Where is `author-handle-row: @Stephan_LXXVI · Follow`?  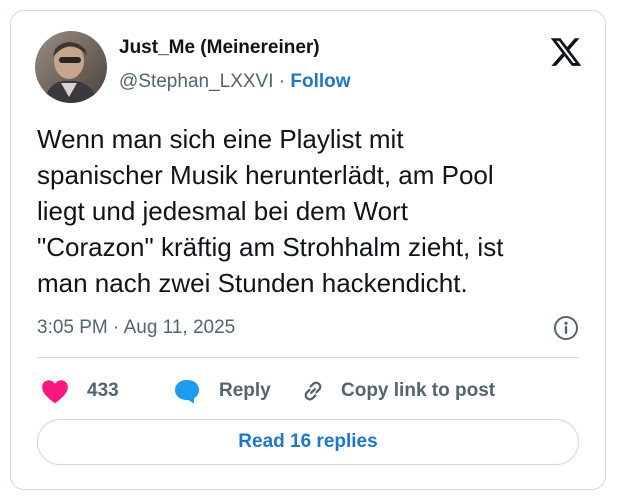 author-handle-row: @Stephan_LXXVI · Follow is located at coordinates (235, 82).